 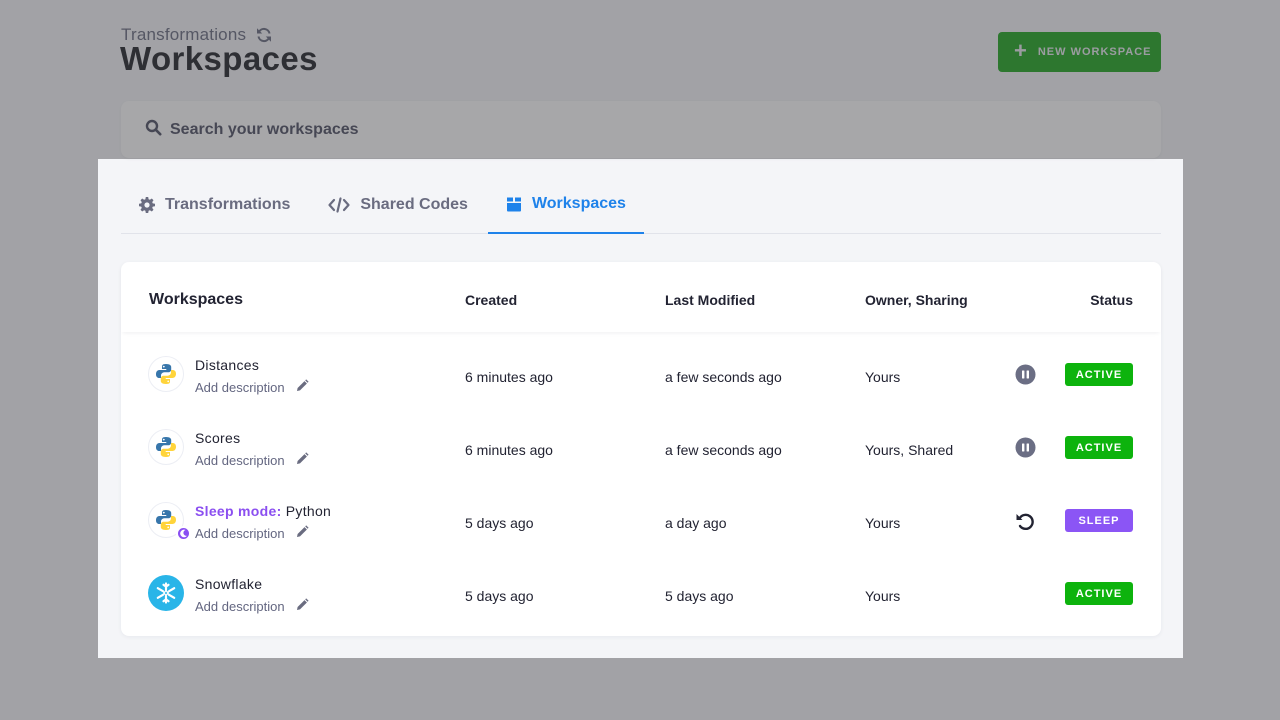 I want to click on dim-overlay-right, so click(x=1231, y=408).